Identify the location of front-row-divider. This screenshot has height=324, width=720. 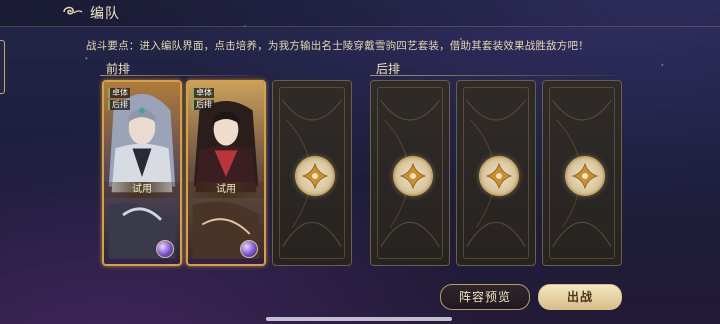
(180, 75).